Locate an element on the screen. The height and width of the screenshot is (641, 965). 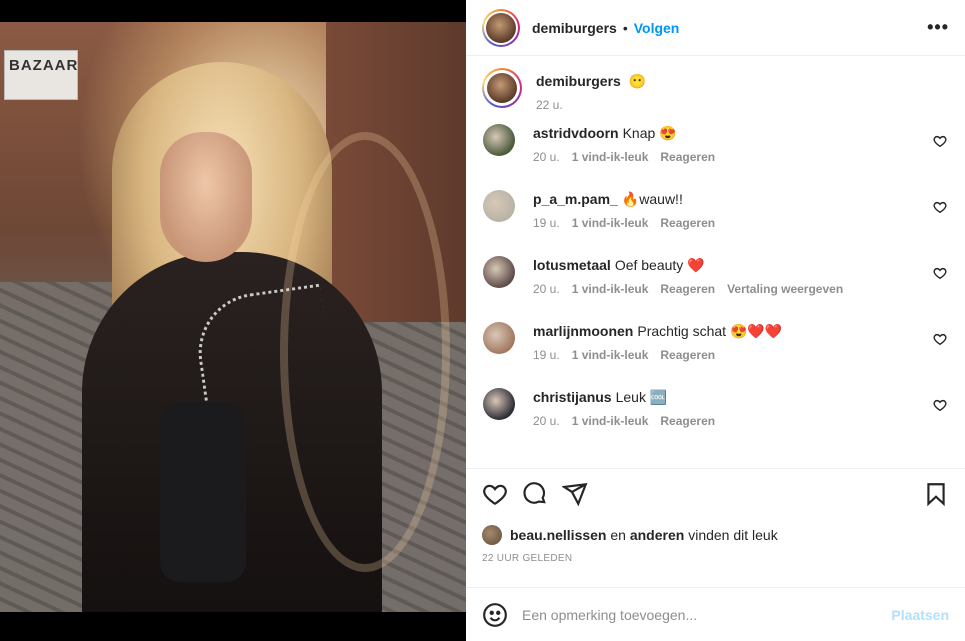
action-bar is located at coordinates (715, 493).